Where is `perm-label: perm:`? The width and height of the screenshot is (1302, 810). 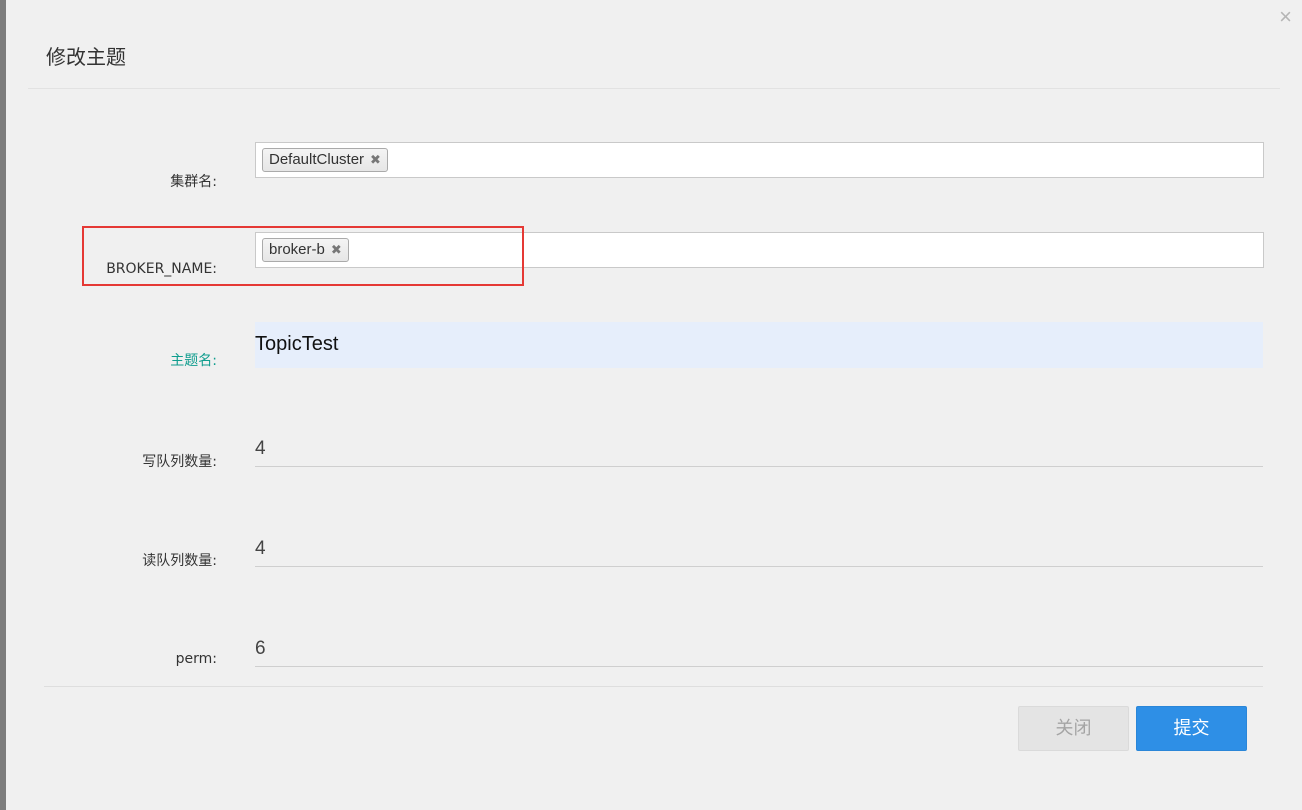 perm-label: perm: is located at coordinates (196, 659).